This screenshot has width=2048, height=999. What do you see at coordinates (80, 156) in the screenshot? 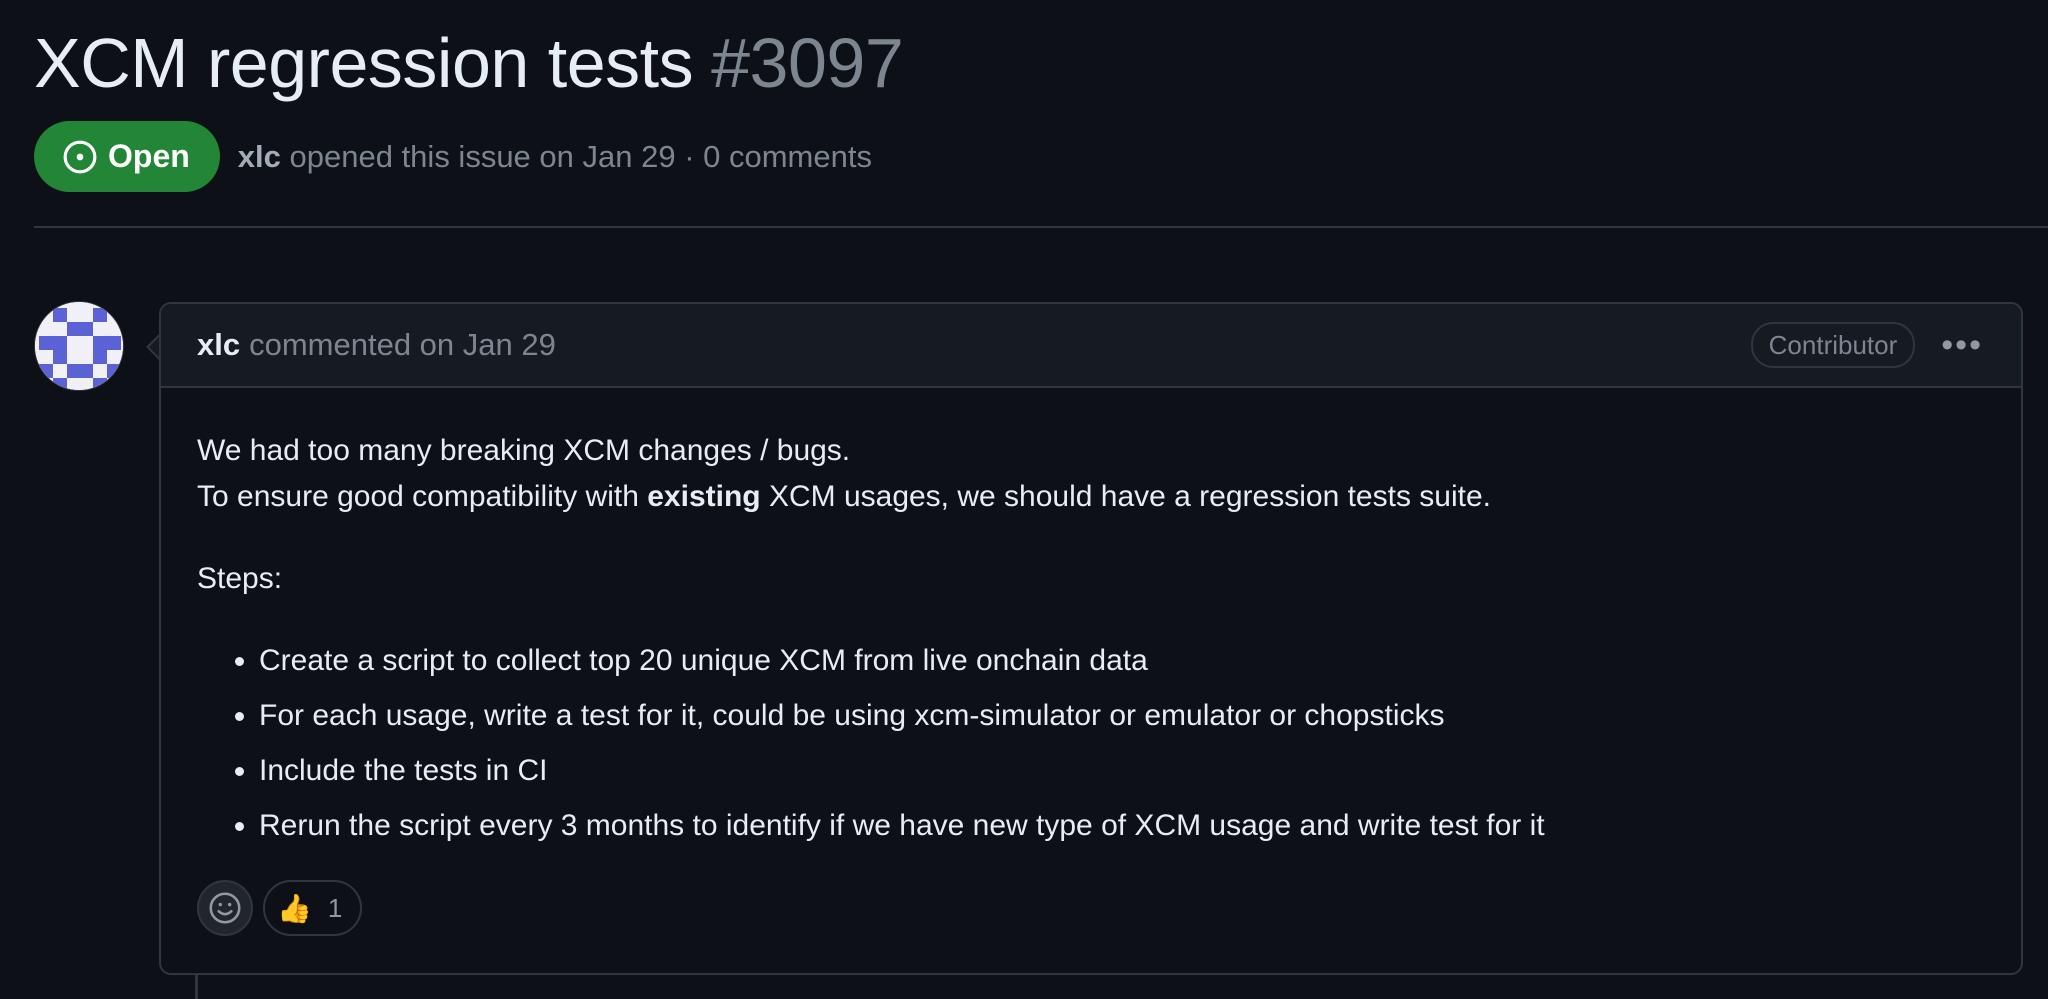
I see `issue-opened-icon` at bounding box center [80, 156].